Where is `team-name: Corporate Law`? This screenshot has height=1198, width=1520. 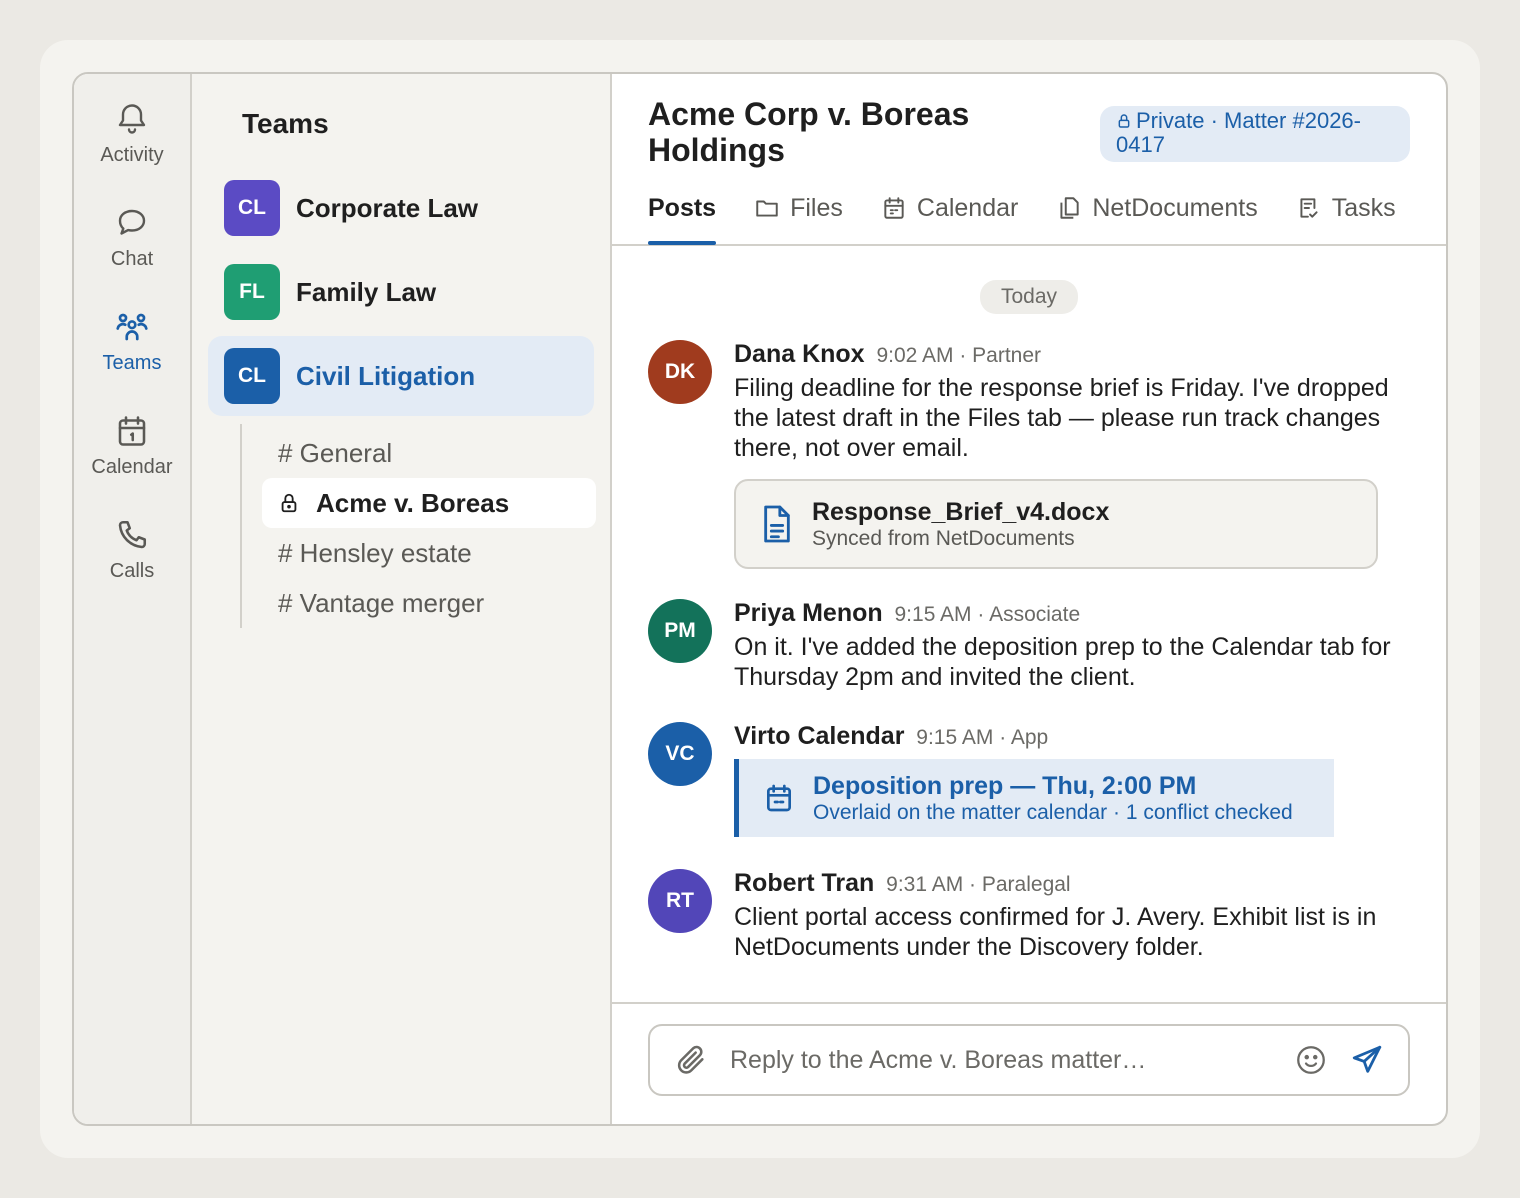 team-name: Corporate Law is located at coordinates (387, 207).